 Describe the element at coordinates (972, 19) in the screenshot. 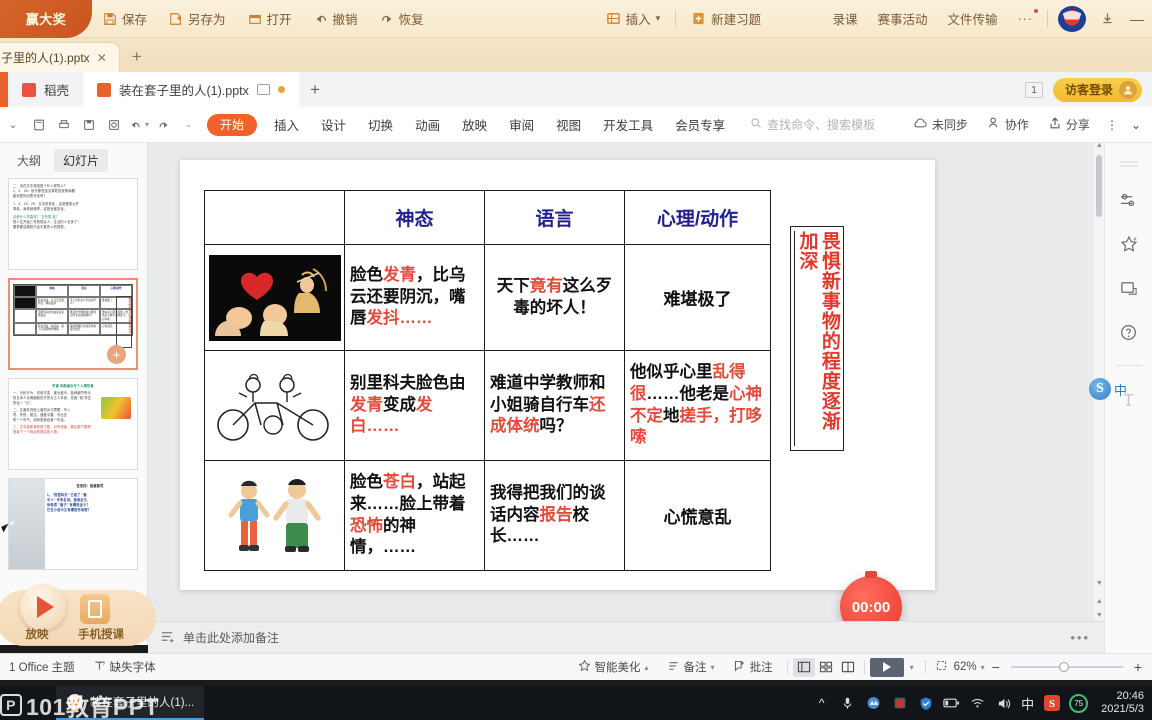

I see `file-transfer-button: 文件传输` at that location.